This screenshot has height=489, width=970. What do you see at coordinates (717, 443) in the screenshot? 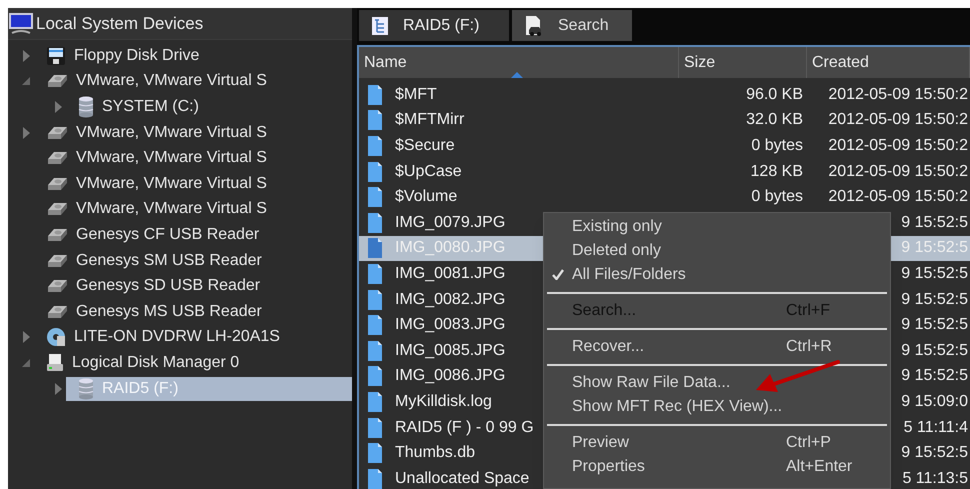
I see `menu-item: Preview Ctrl+P` at bounding box center [717, 443].